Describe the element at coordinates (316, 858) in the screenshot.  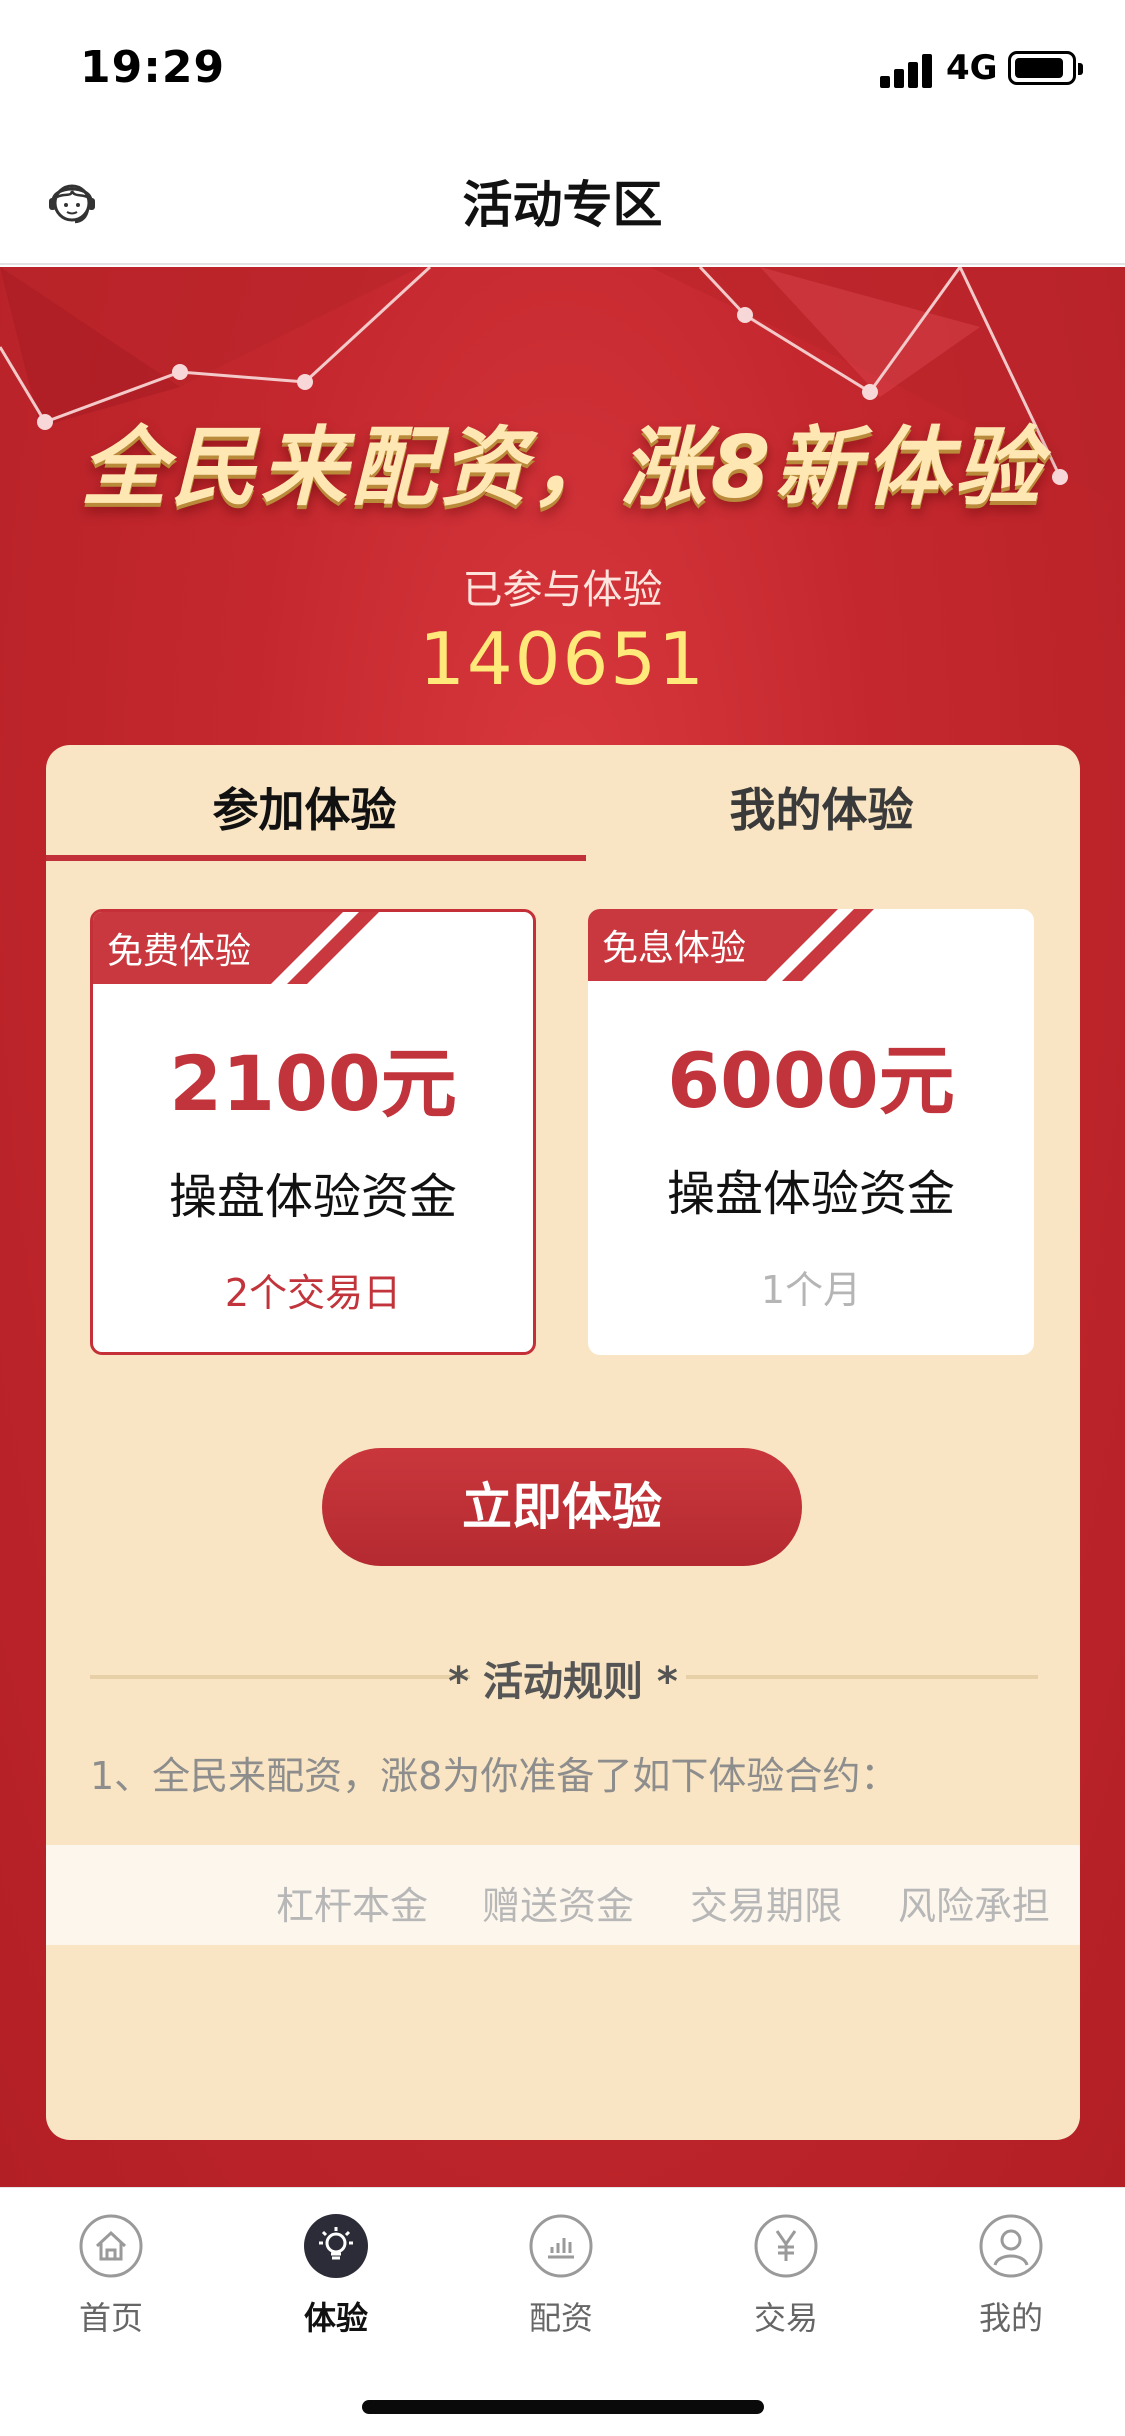
I see `active-tab-indicator` at that location.